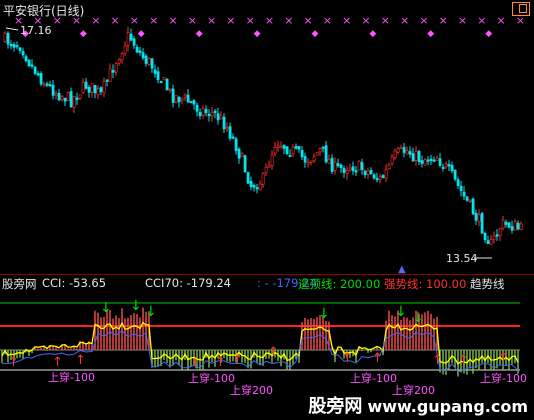  I want to click on high-pointer, so click(12, 29).